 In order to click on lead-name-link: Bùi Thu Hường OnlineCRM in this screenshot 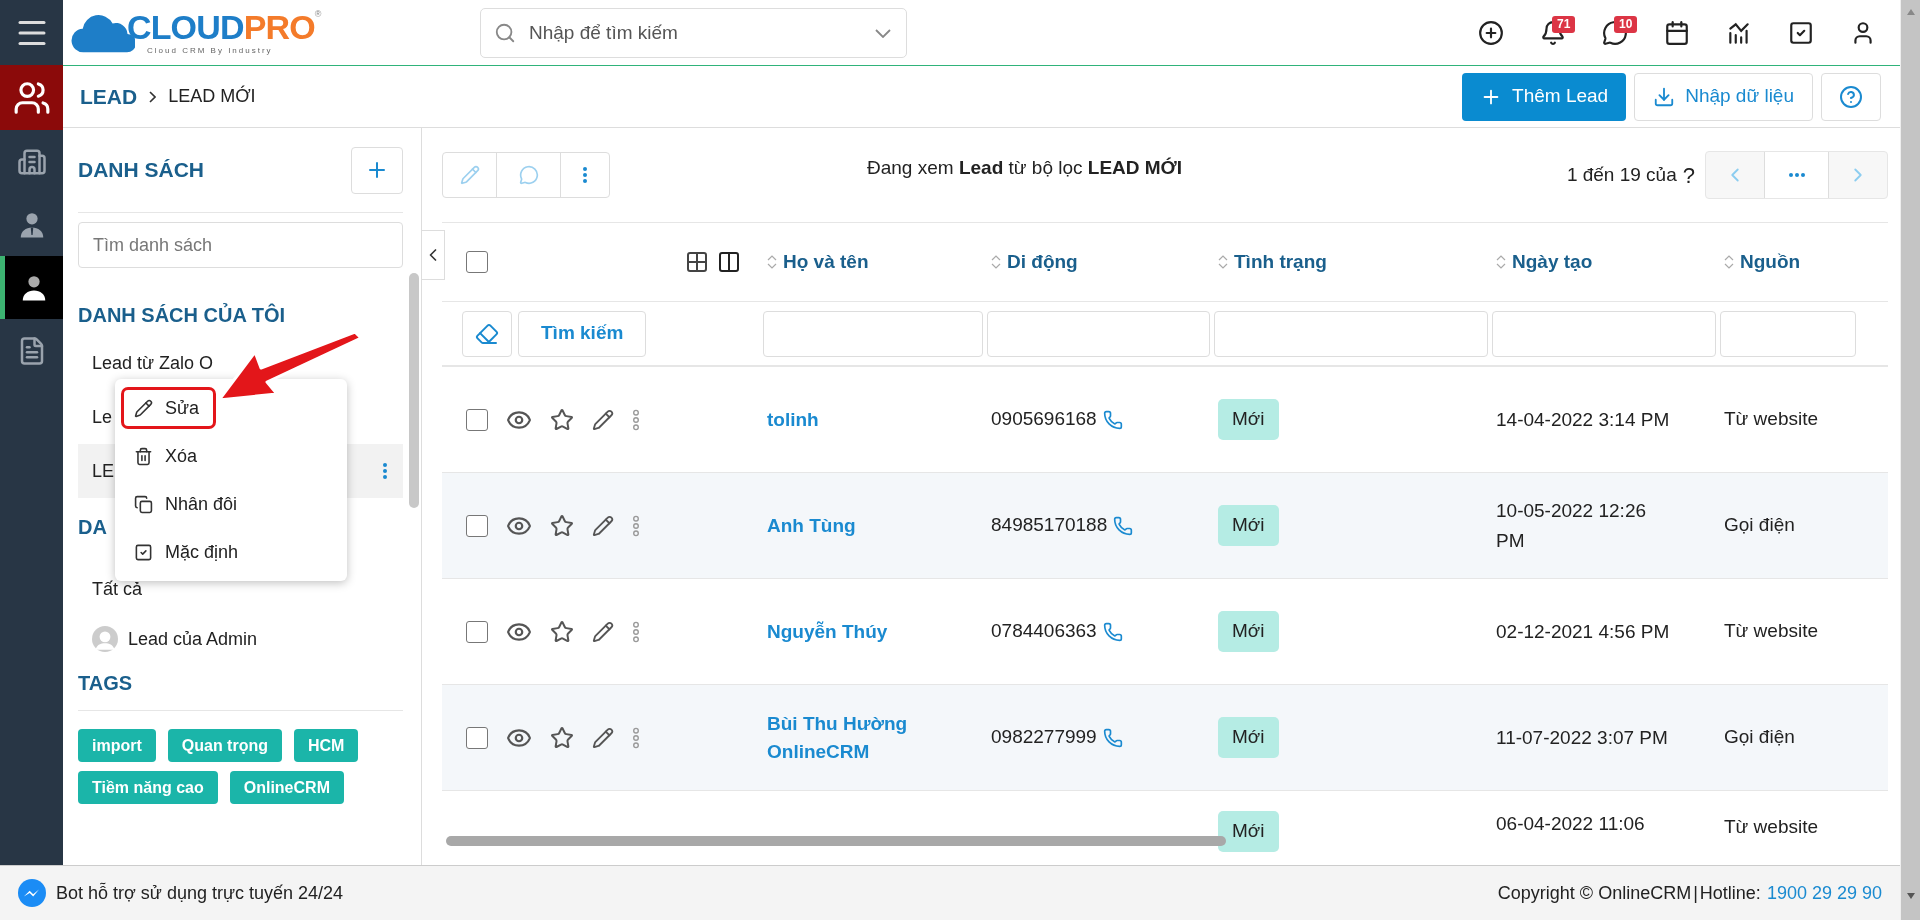, I will do `click(847, 737)`.